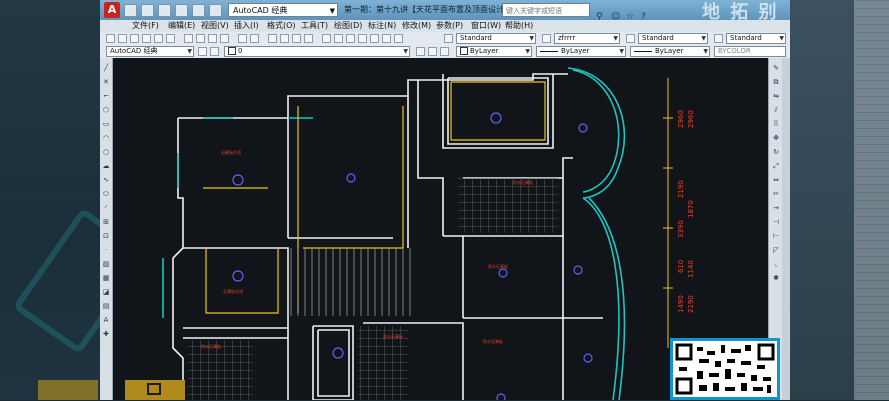 This screenshot has height=401, width=889. Describe the element at coordinates (214, 51) in the screenshot. I see `layer-properties-icon` at that location.